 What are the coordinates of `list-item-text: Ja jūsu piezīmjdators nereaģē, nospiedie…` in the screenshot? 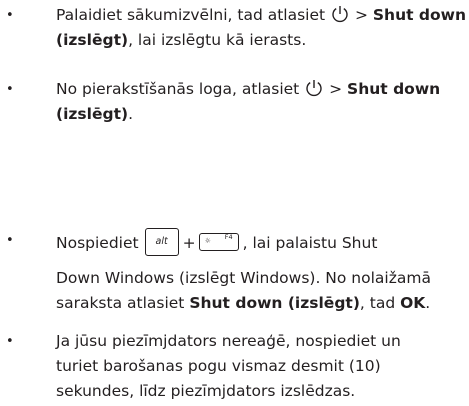 It's located at (228, 366).